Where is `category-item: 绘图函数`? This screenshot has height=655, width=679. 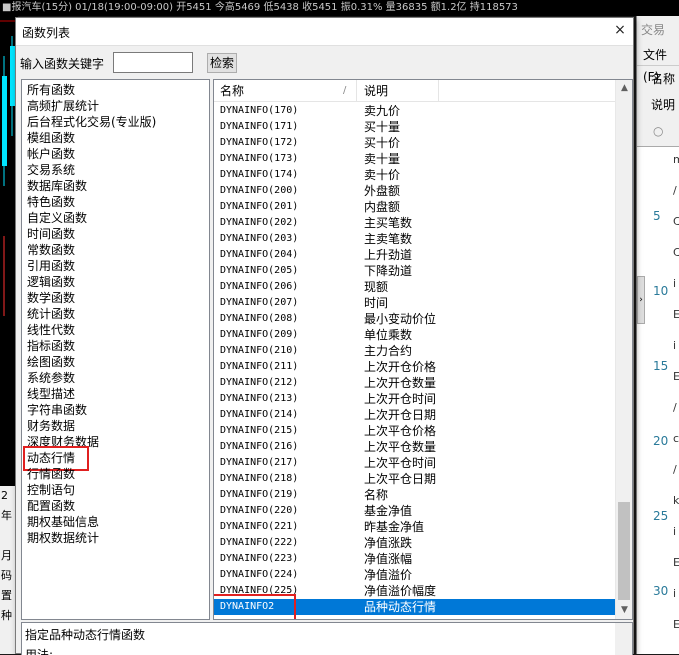 category-item: 绘图函数 is located at coordinates (51, 362).